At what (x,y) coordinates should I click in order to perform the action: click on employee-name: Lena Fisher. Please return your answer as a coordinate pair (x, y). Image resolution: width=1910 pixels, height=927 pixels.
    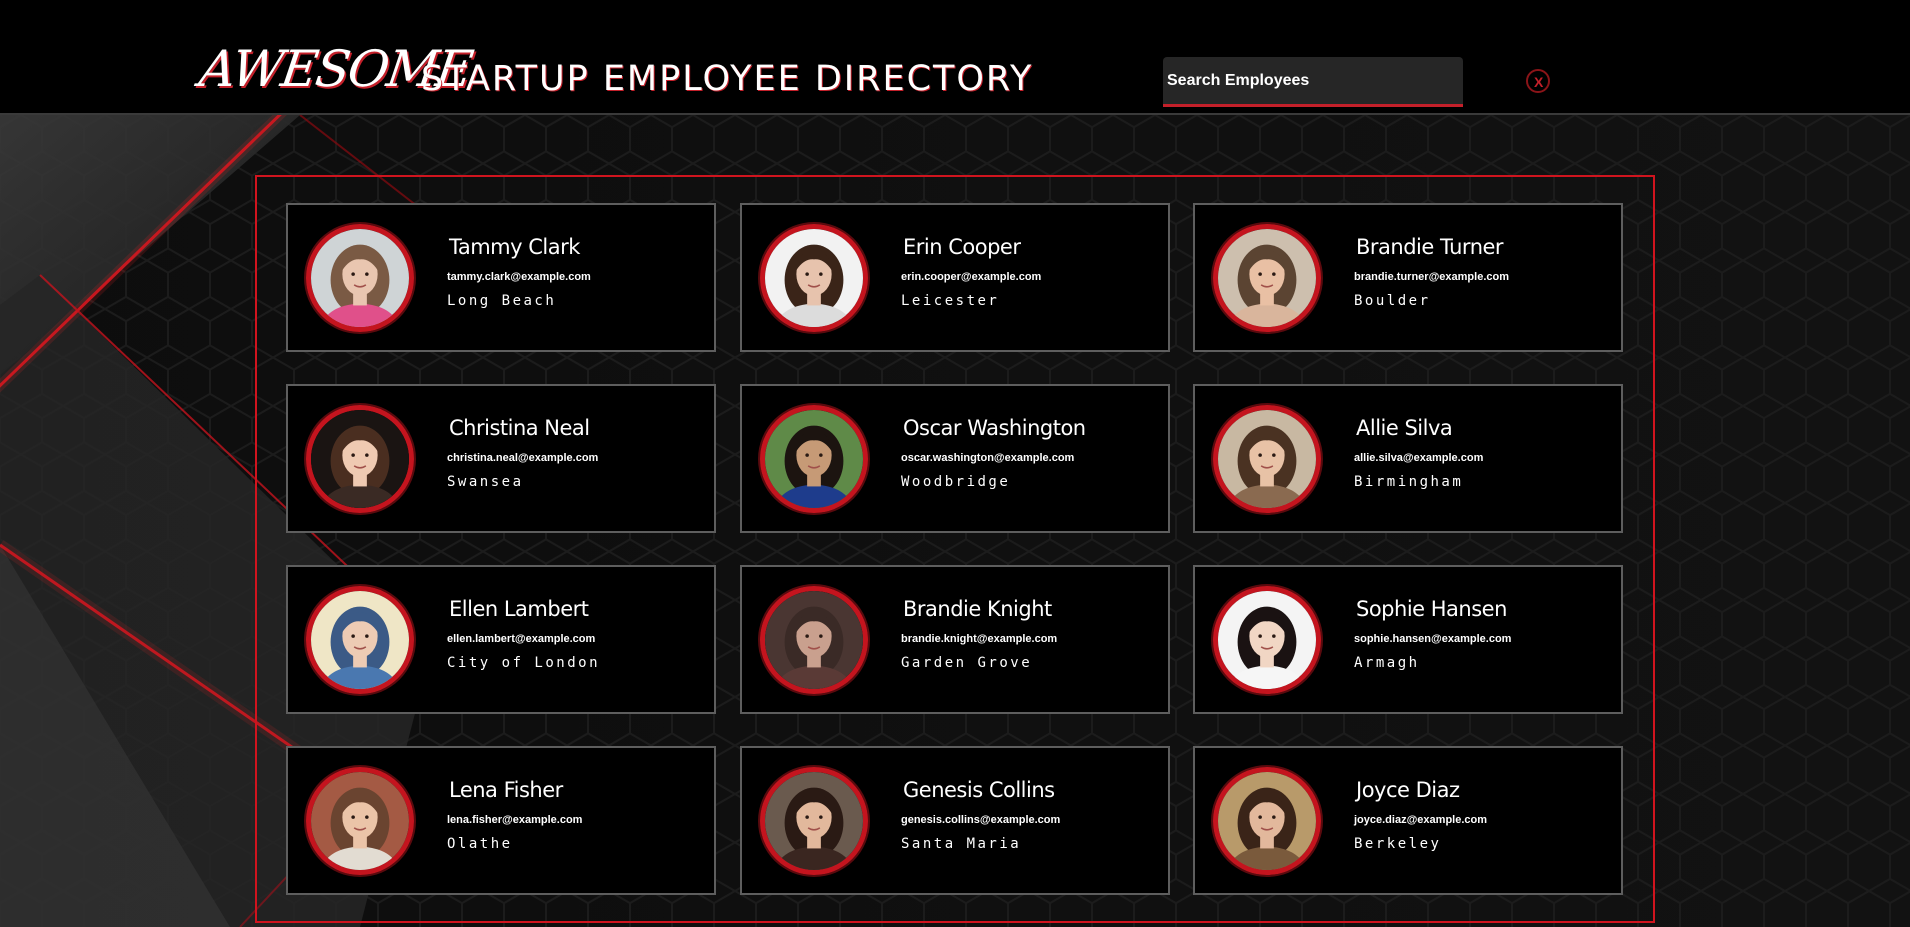
    Looking at the image, I should click on (506, 790).